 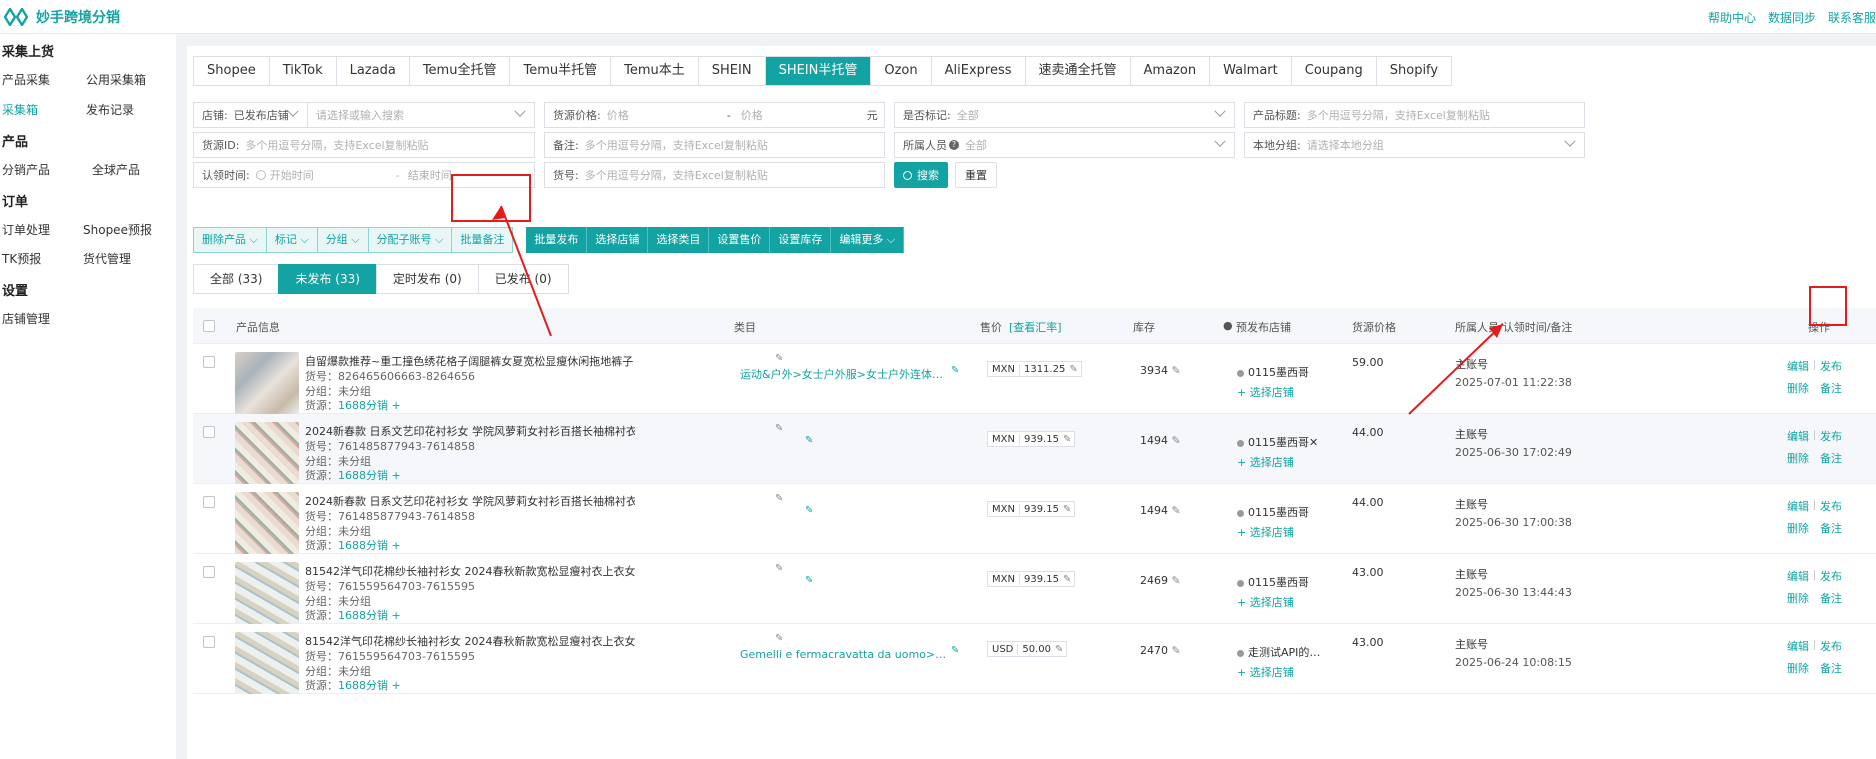 I want to click on source-price-range: 货源价格: 价格 - 价格 元, so click(x=714, y=115).